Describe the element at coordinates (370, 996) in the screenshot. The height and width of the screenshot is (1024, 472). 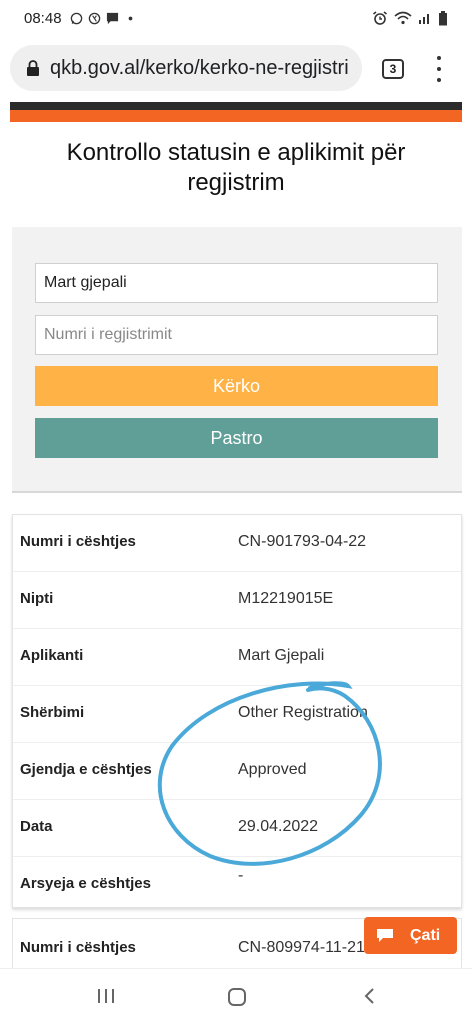
I see `back-icon` at that location.